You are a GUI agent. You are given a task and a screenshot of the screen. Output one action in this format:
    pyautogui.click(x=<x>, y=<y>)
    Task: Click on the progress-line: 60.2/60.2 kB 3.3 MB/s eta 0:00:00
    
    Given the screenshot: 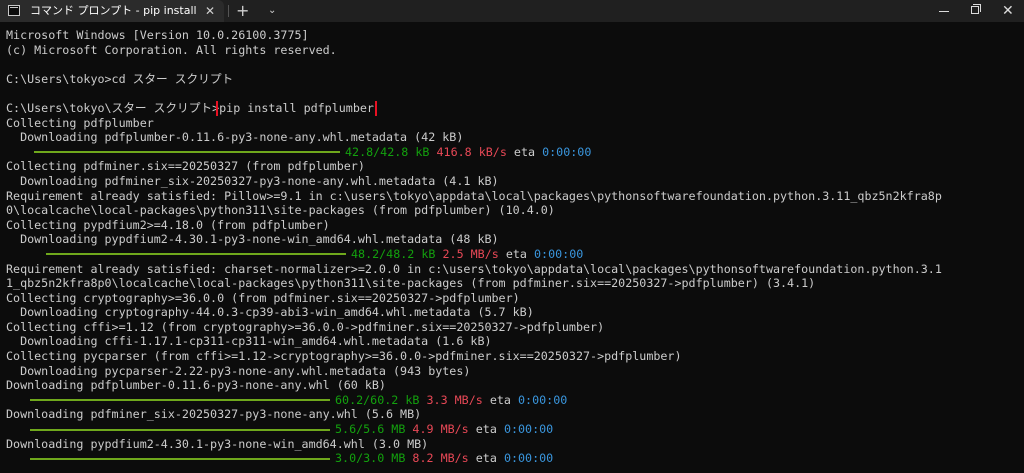 What is the action you would take?
    pyautogui.click(x=514, y=400)
    